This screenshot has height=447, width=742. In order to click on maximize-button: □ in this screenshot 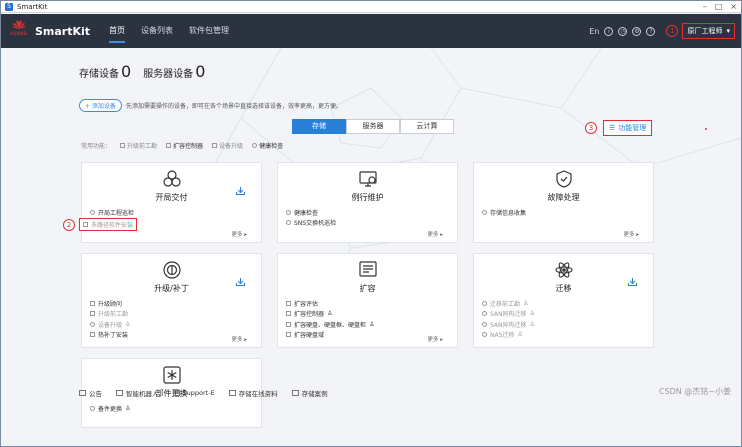, I will do `click(719, 7)`.